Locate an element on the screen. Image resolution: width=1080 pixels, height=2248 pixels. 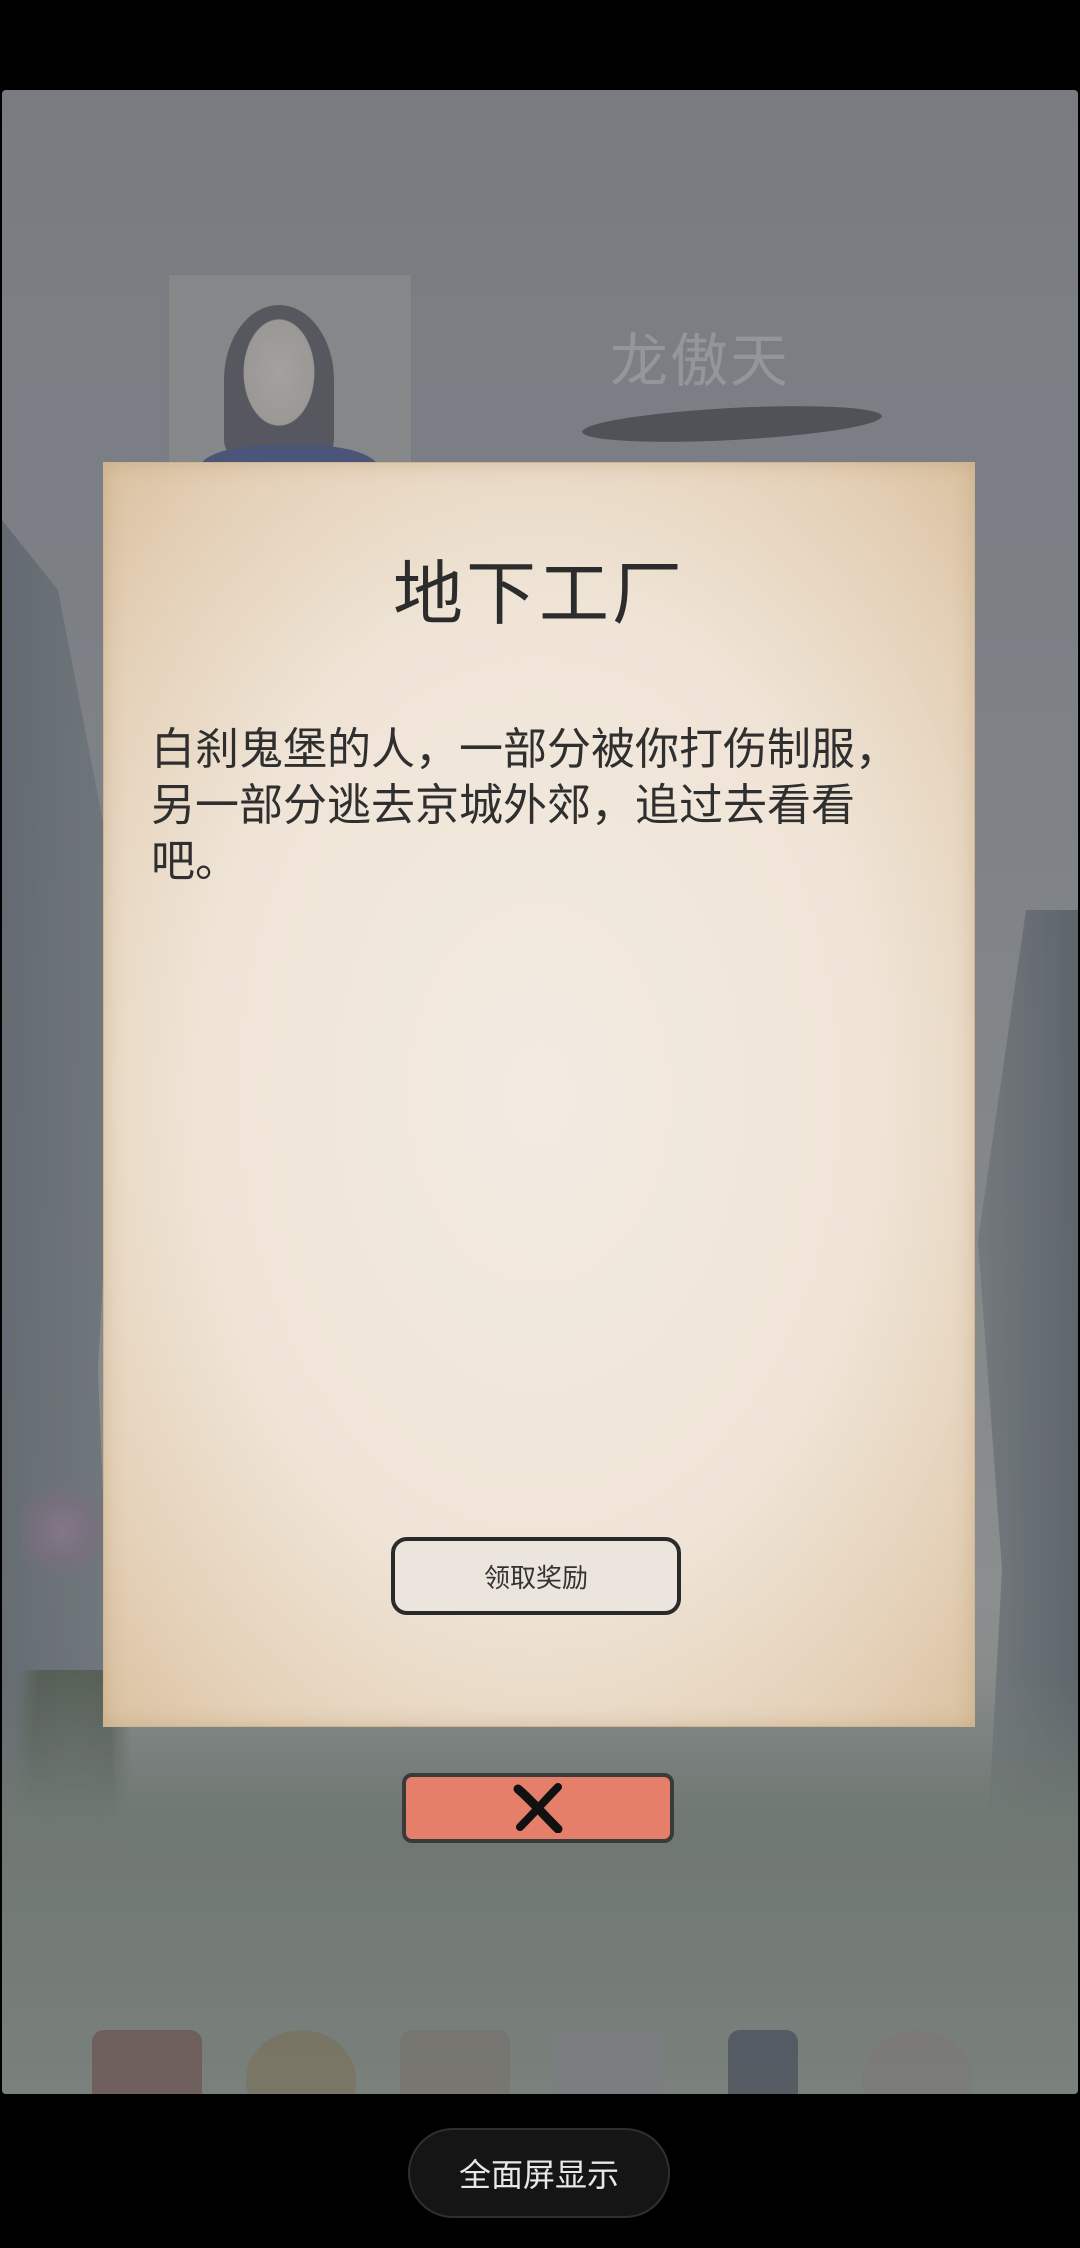
fullscreen-display-button: 全面屏显示 is located at coordinates (539, 2173).